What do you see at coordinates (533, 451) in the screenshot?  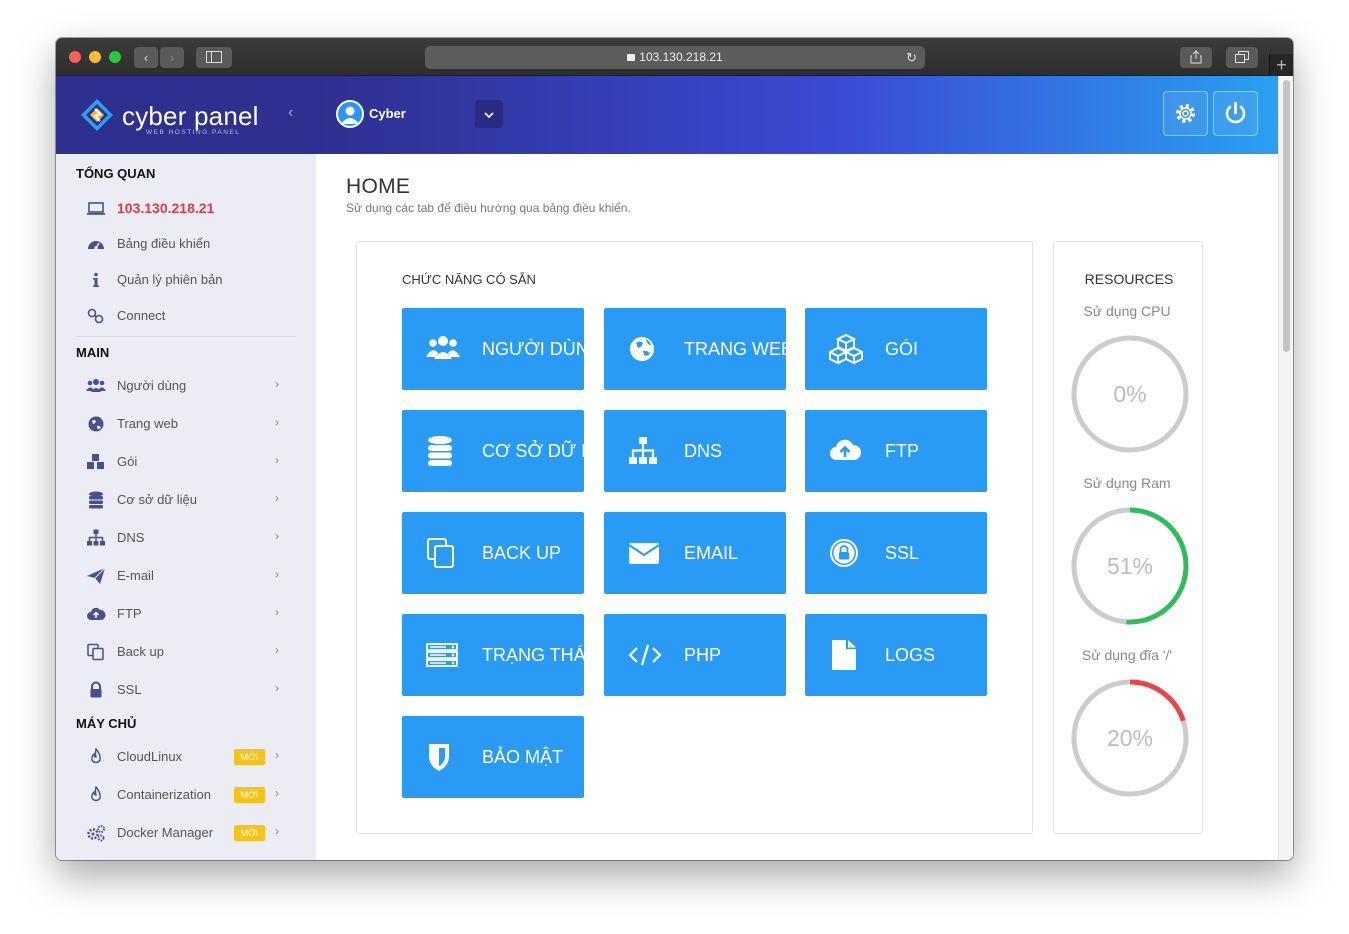 I see `tile-label: CƠ SỞ DỮ LIỆU` at bounding box center [533, 451].